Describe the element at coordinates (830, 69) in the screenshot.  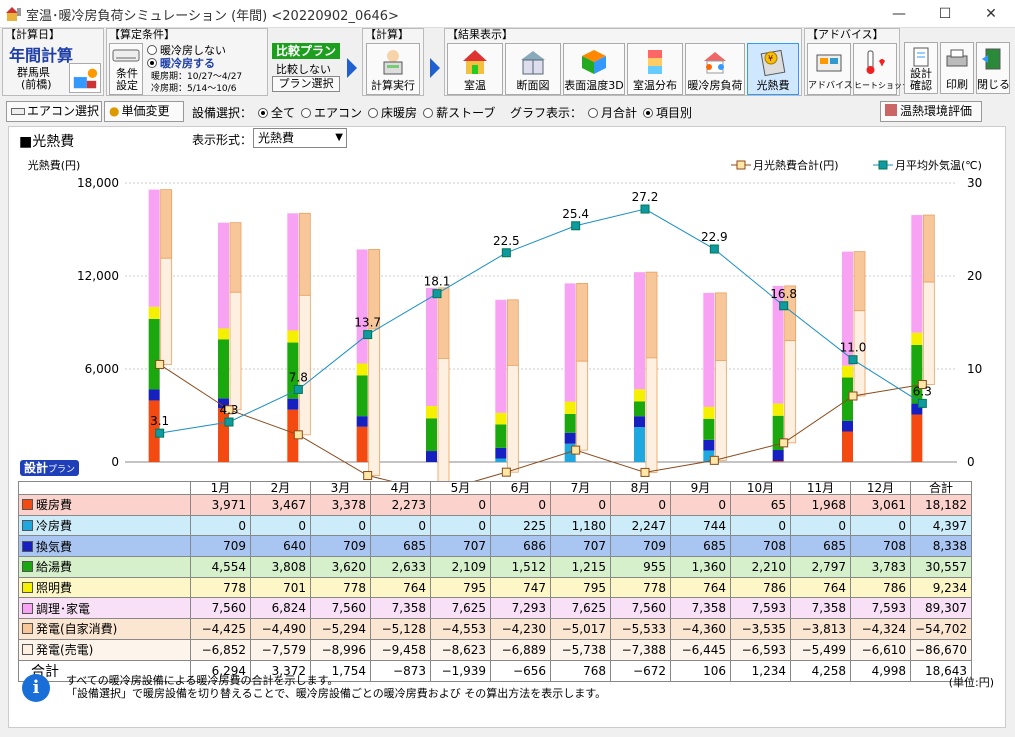
I see `advice-button: アドバイス` at that location.